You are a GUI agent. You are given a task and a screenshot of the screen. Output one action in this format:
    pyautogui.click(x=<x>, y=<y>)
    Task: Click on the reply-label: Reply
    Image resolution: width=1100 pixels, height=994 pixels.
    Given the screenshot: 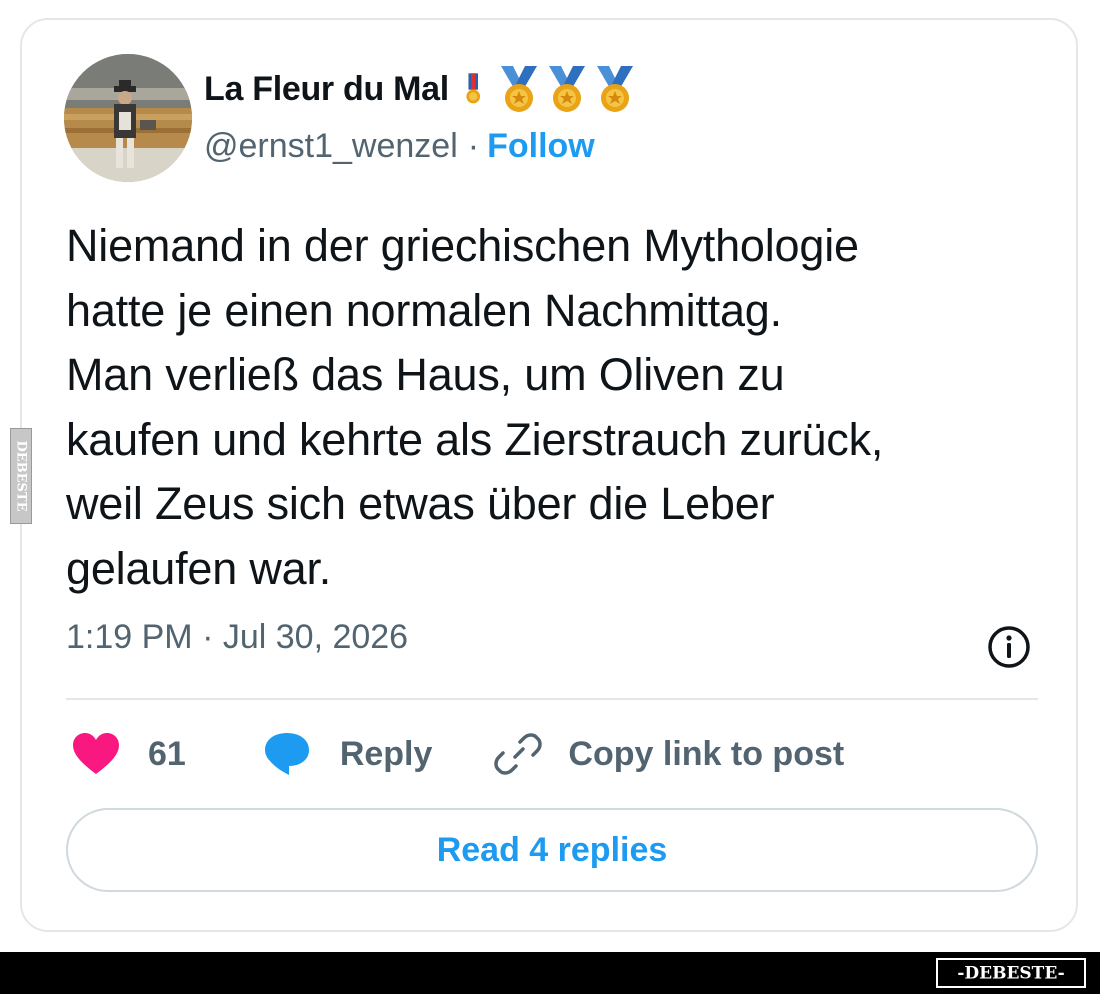 What is the action you would take?
    pyautogui.click(x=386, y=753)
    